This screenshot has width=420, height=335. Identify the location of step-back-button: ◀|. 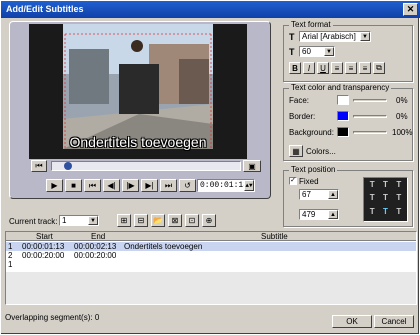
(111, 185).